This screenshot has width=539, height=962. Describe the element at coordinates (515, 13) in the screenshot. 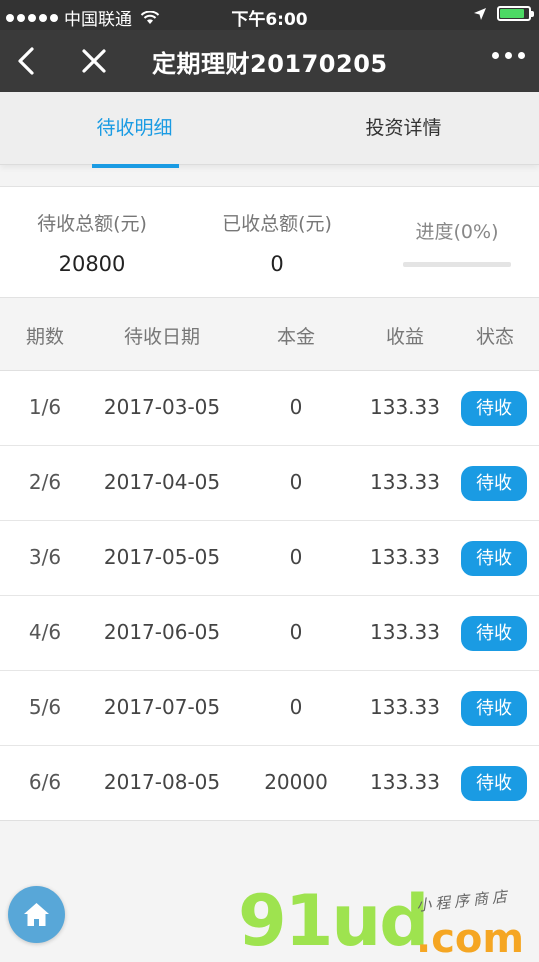

I see `battery-icon` at that location.